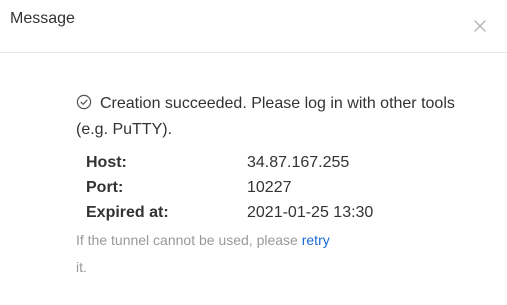 The width and height of the screenshot is (507, 305). What do you see at coordinates (84, 101) in the screenshot?
I see `check-circle-icon` at bounding box center [84, 101].